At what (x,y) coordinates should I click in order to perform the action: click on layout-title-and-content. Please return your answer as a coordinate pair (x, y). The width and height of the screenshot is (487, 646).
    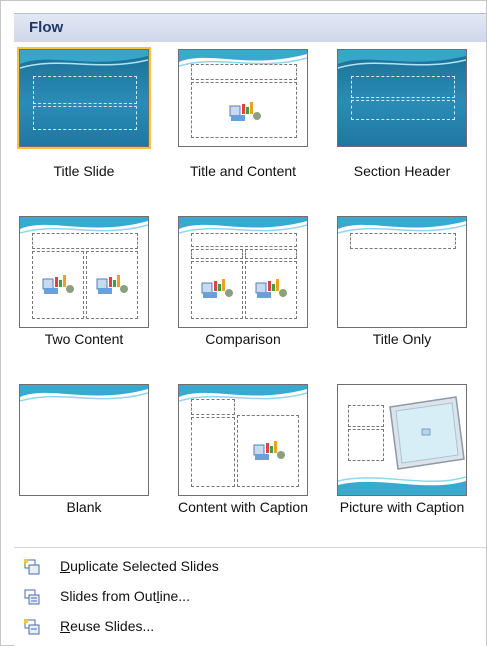
    Looking at the image, I should click on (243, 98).